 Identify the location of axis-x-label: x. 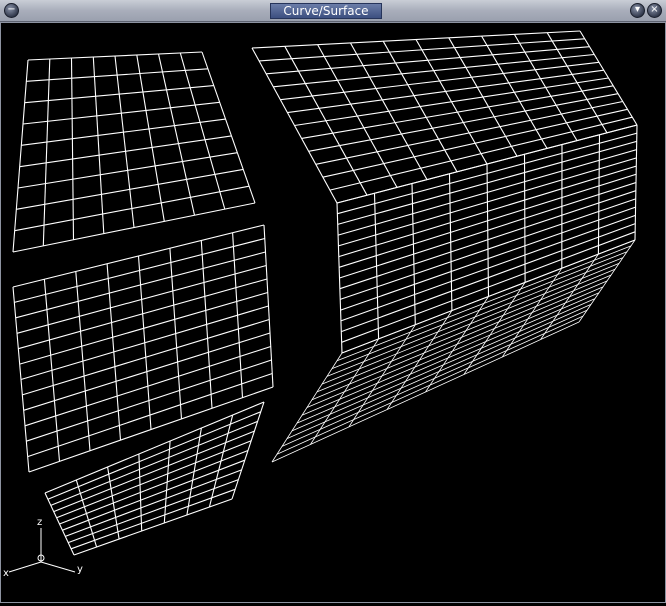
(6, 573).